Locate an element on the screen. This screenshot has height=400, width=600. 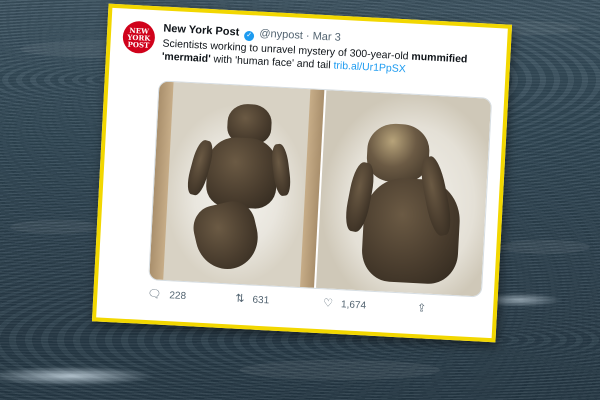
author-name: New York Post is located at coordinates (201, 31).